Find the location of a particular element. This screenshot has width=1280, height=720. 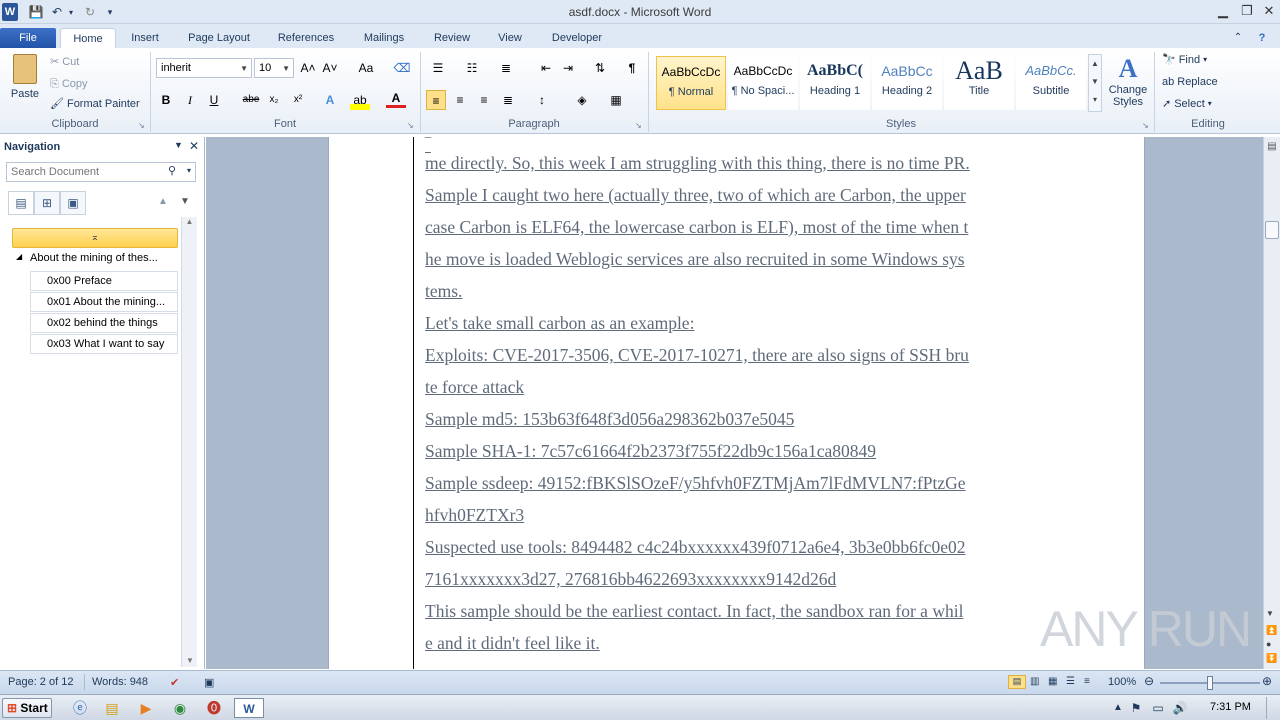

style-title: AaB Title is located at coordinates (979, 83).